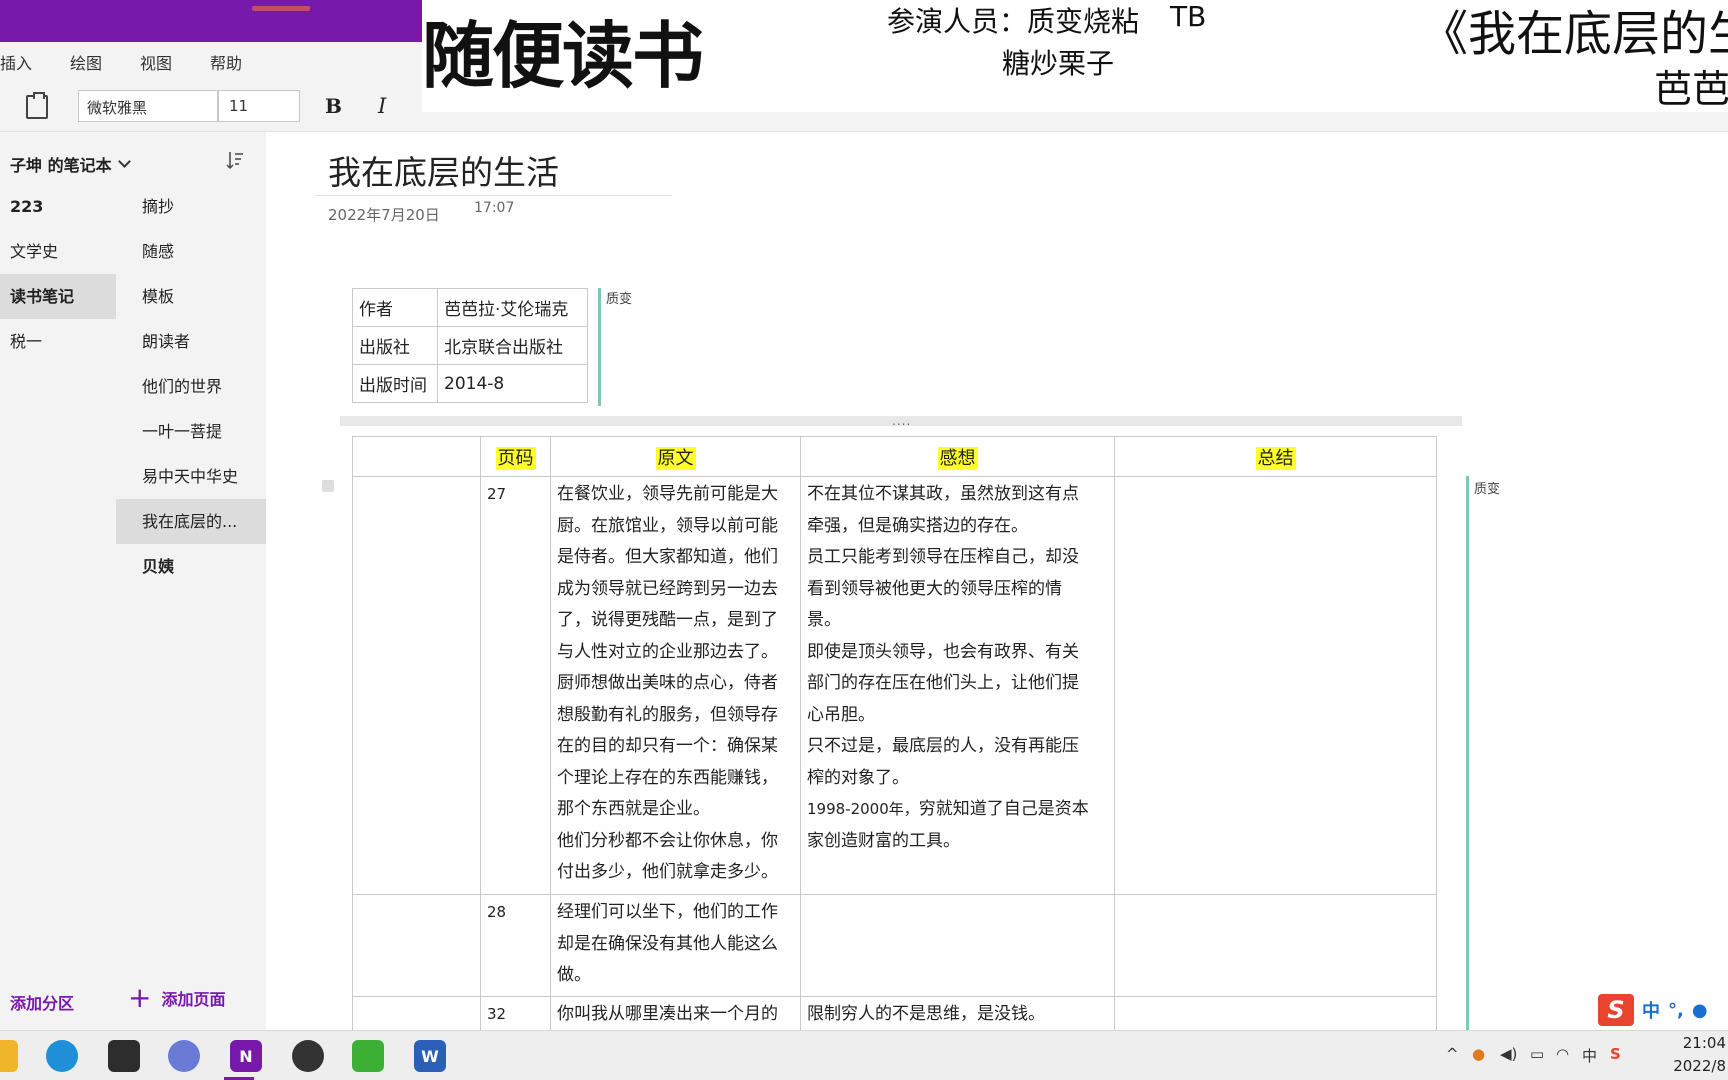 This screenshot has width=1728, height=1080. What do you see at coordinates (416, 456) in the screenshot?
I see `column-header-blank` at bounding box center [416, 456].